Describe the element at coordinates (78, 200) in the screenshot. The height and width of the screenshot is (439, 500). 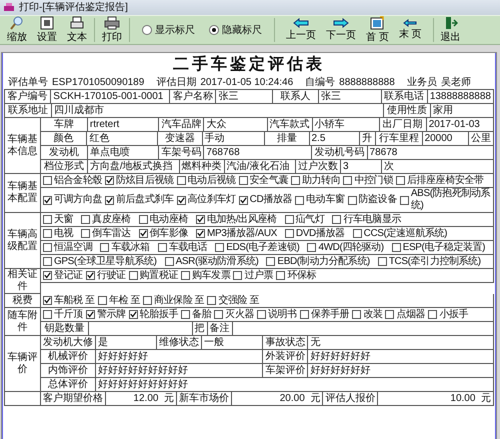
I see `checkbox-label: 可调方向盘` at that location.